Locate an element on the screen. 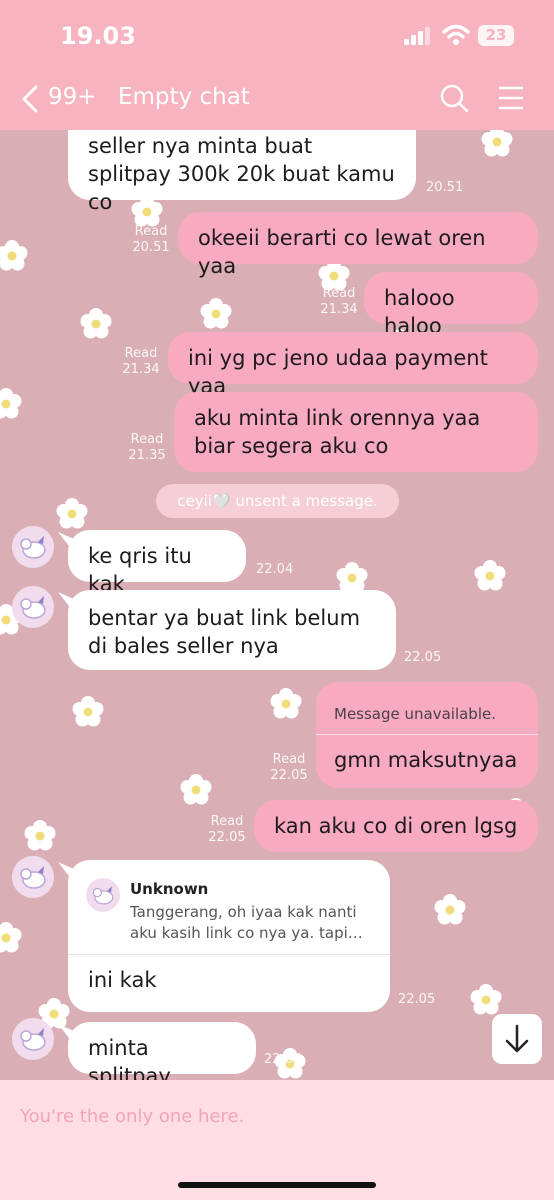 This screenshot has height=1200, width=554. message-outgoing: halooo haloo is located at coordinates (451, 305).